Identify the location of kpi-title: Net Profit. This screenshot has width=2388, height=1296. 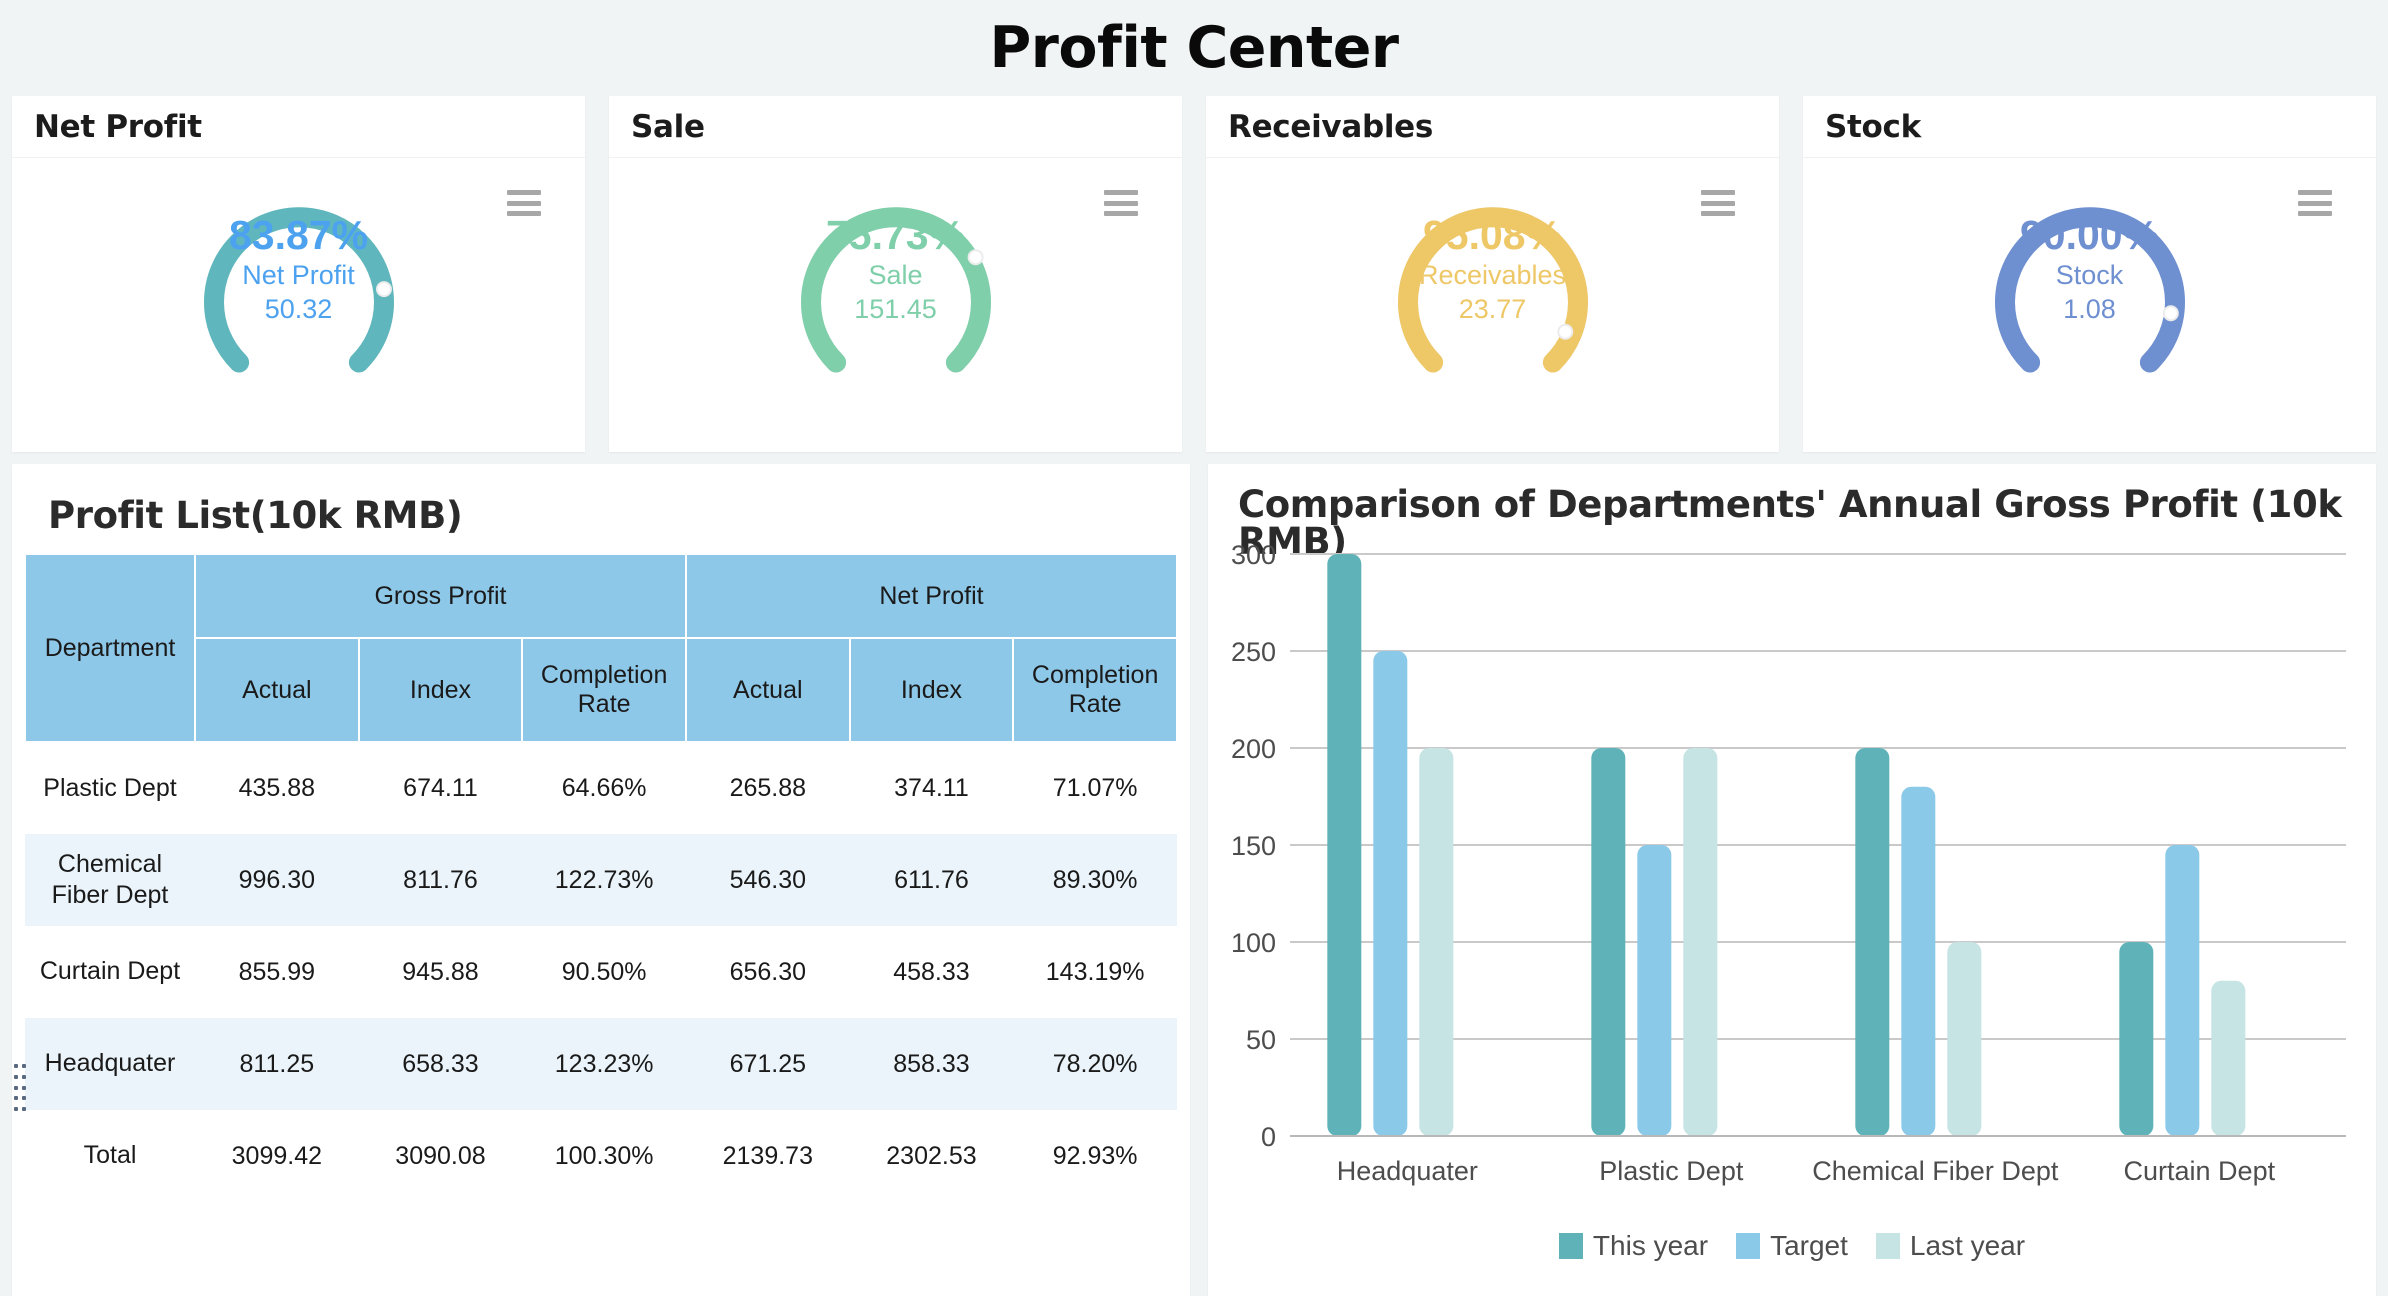
(118, 126).